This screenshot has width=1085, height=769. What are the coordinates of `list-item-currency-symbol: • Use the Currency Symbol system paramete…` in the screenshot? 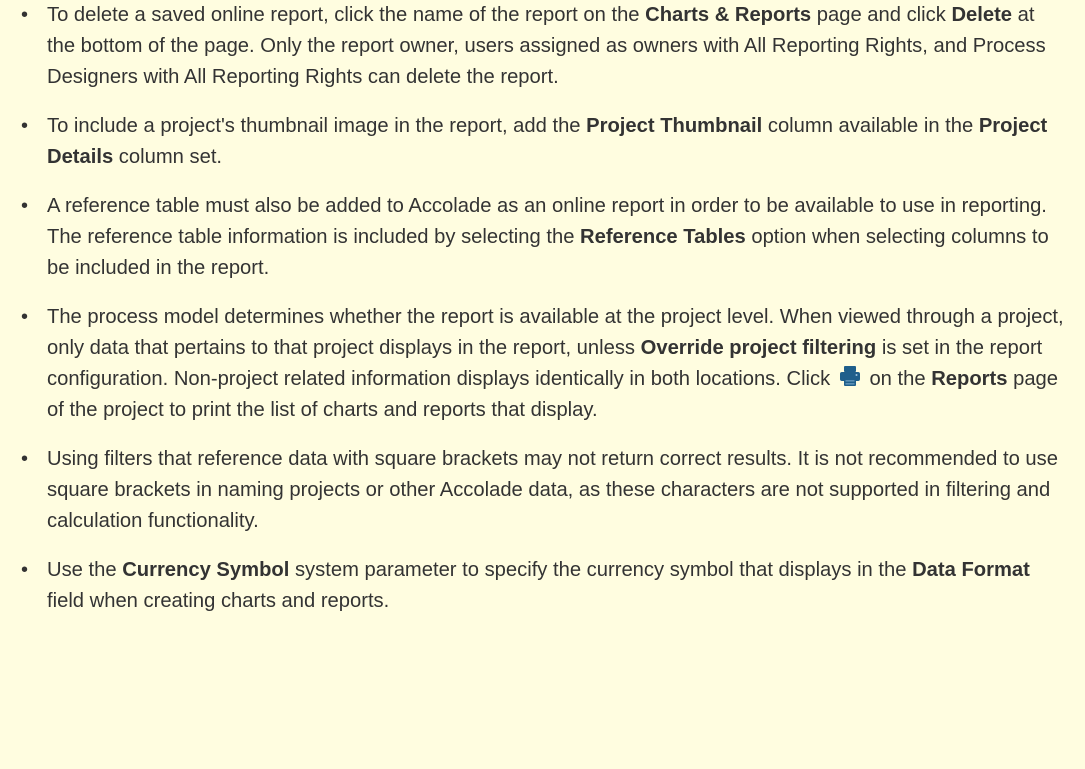 It's located at (538, 586).